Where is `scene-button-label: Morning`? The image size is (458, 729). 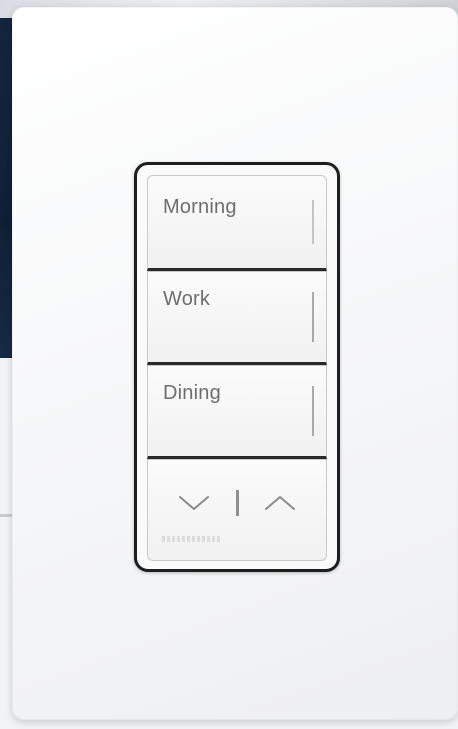 scene-button-label: Morning is located at coordinates (200, 207).